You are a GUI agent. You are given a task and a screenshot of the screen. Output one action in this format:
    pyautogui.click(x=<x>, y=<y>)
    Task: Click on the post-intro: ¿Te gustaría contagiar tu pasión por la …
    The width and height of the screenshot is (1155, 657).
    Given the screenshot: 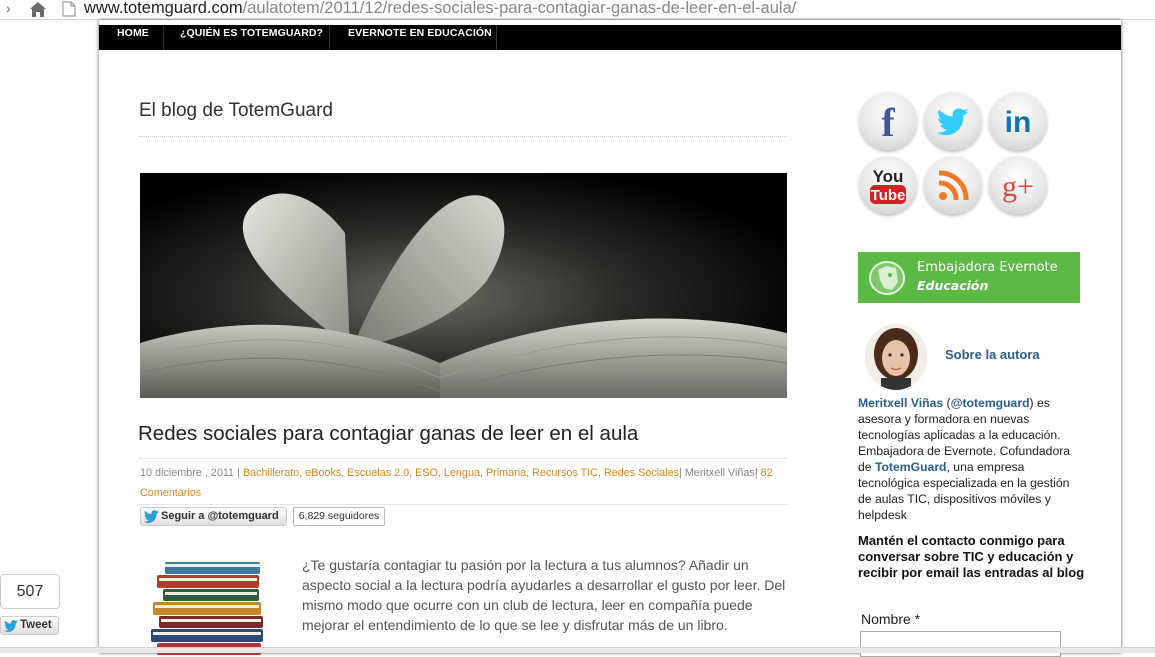 What is the action you would take?
    pyautogui.click(x=544, y=595)
    